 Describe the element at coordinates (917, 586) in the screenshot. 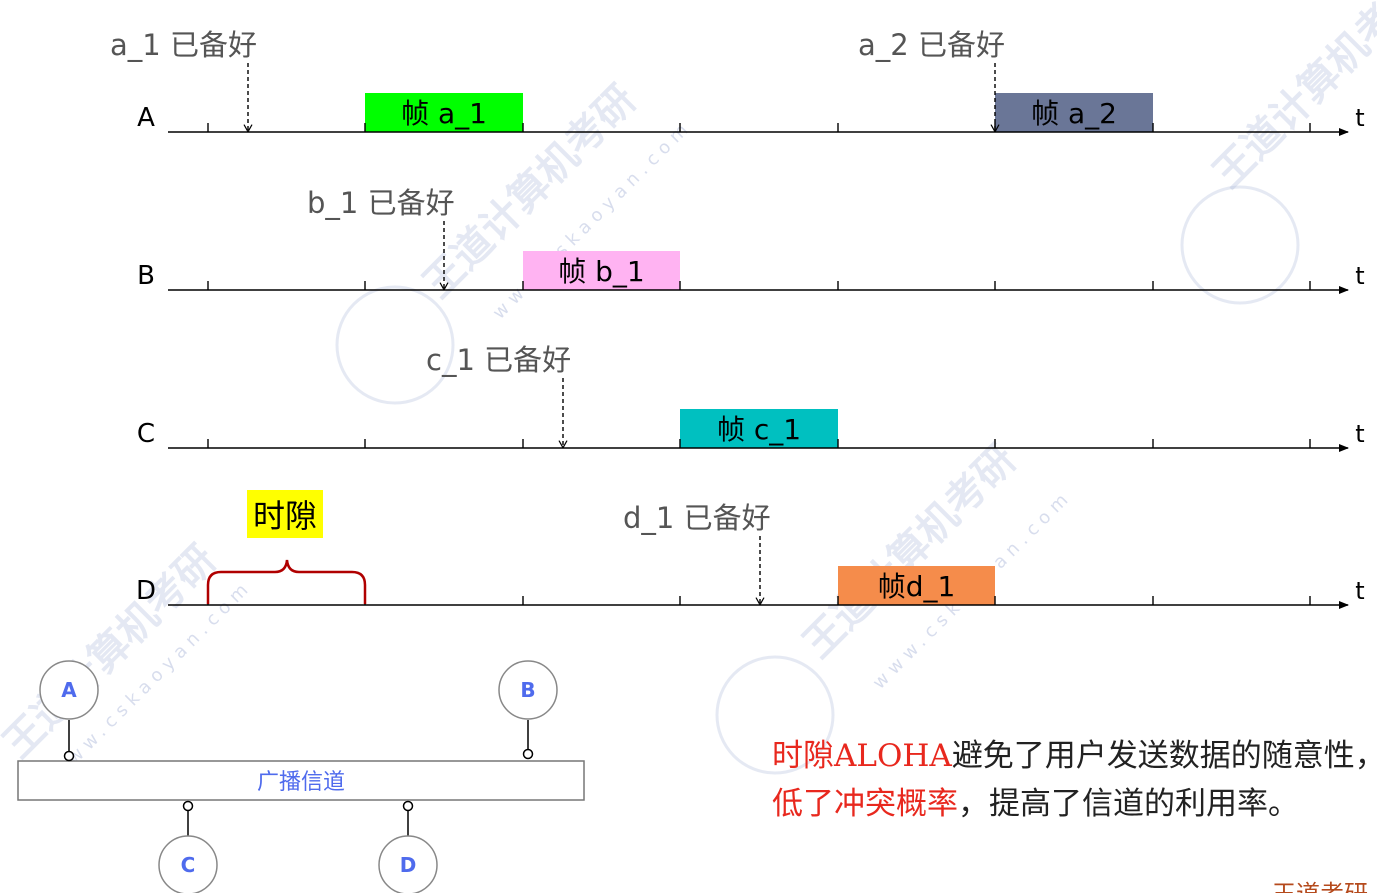

I see `frame-label: 帧d_1` at that location.